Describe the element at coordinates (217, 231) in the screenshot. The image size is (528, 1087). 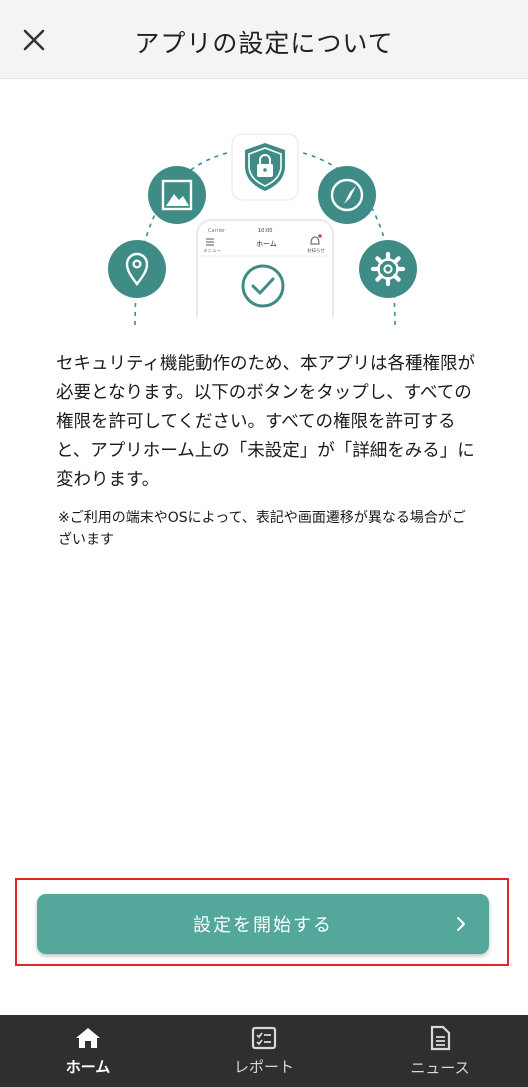
I see `phone-carrier: Carrier` at that location.